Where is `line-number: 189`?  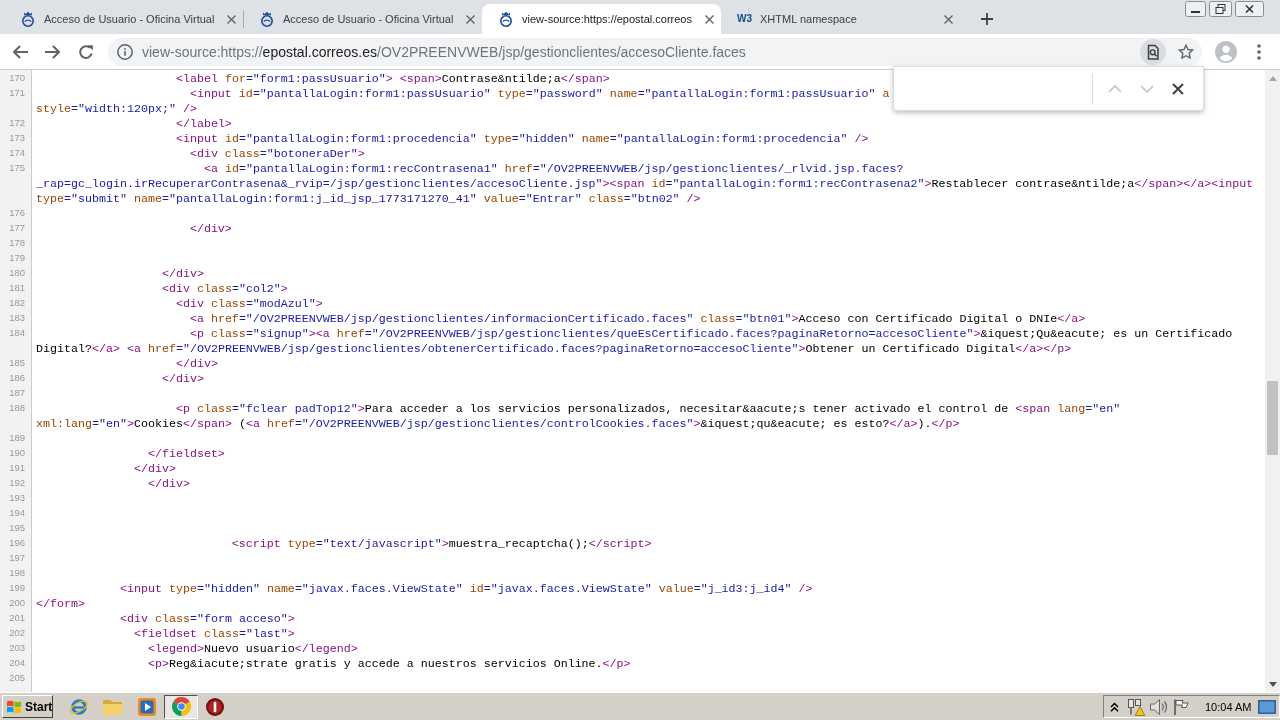
line-number: 189 is located at coordinates (17, 437).